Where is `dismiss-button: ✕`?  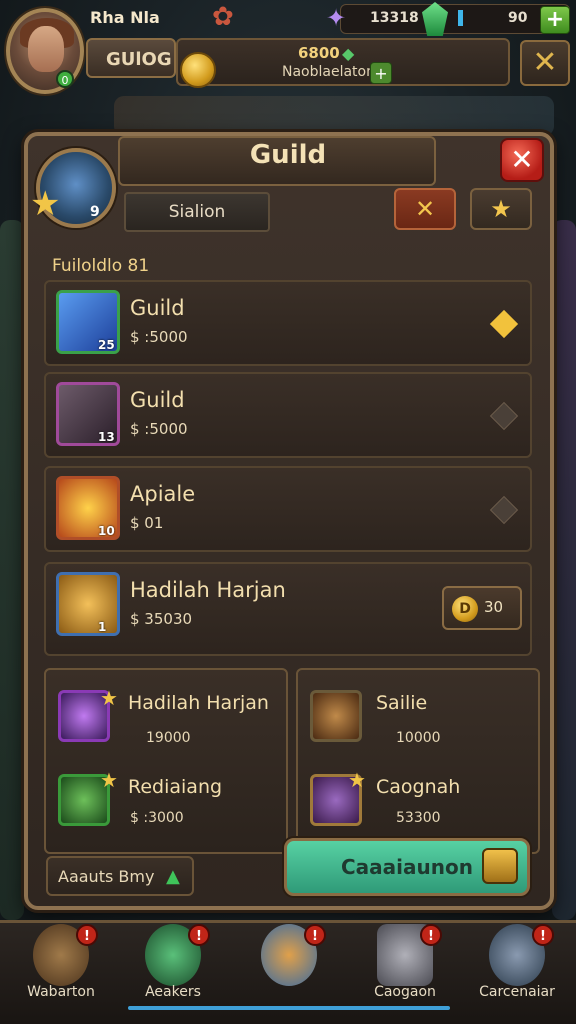
dismiss-button: ✕ is located at coordinates (425, 209).